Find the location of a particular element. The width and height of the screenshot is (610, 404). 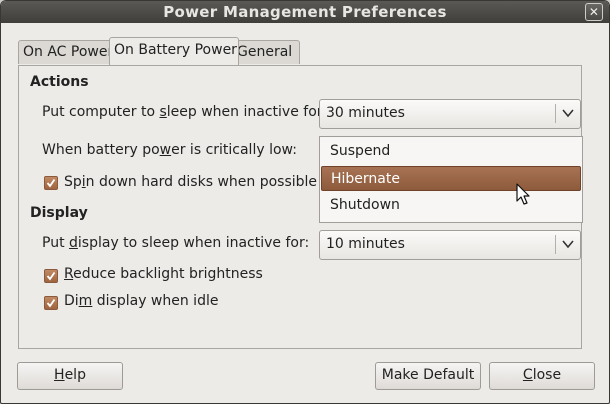

critical-battery-label: When battery power is critically low: is located at coordinates (169, 150).